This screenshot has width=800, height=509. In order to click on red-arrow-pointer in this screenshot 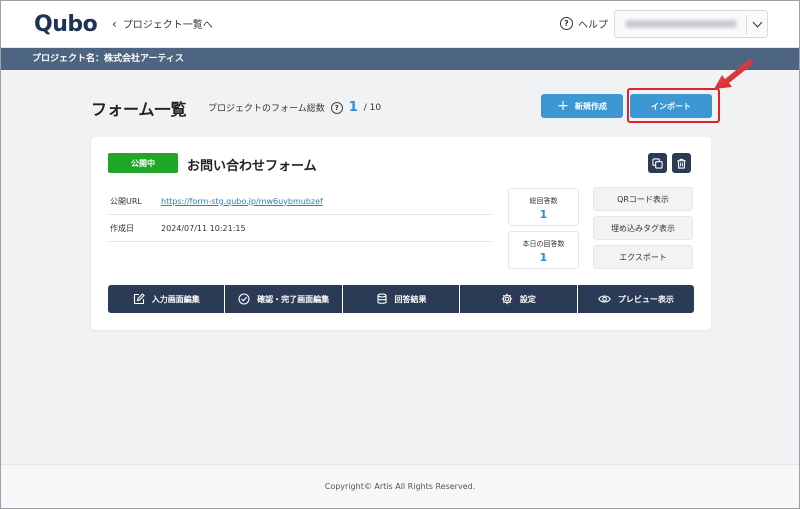, I will do `click(734, 74)`.